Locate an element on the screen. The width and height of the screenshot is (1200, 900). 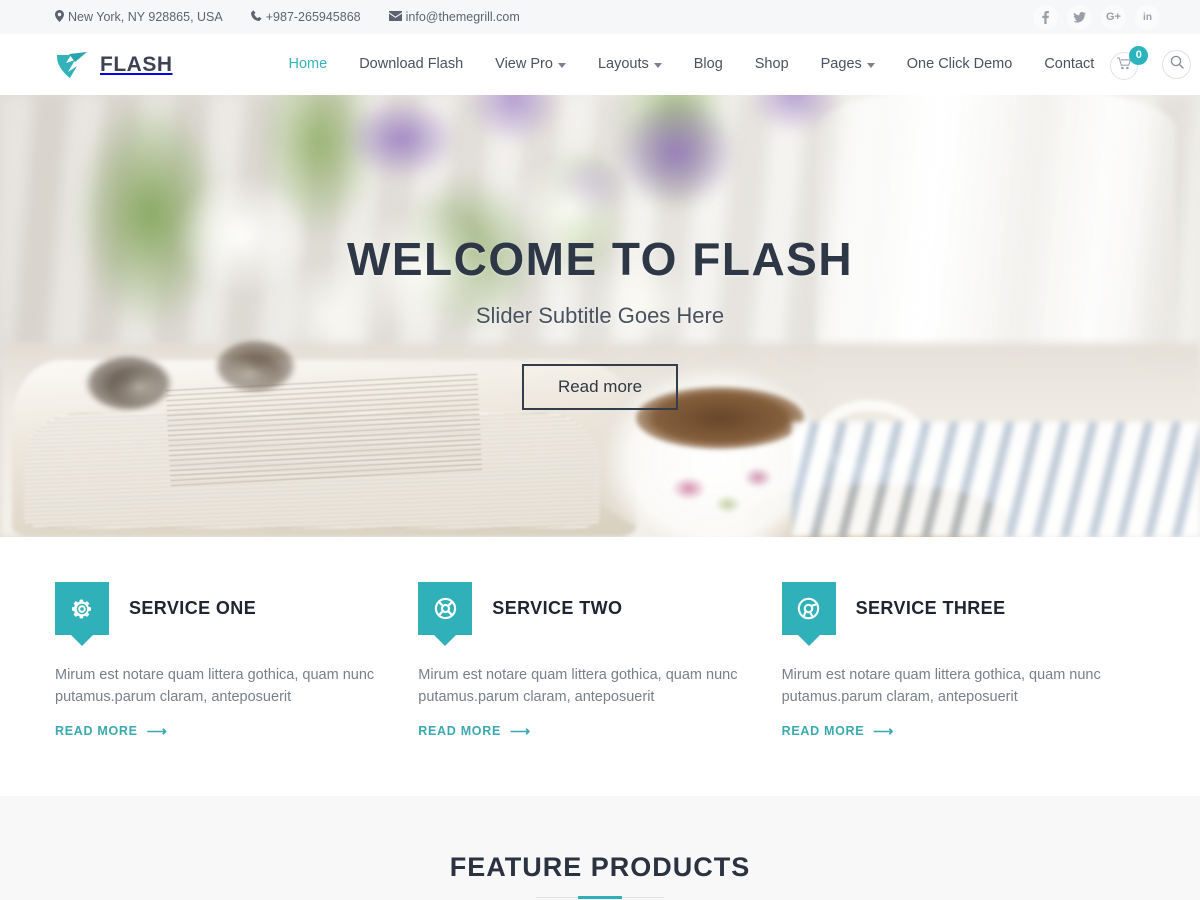
service-title: SERVICE ONE is located at coordinates (193, 608).